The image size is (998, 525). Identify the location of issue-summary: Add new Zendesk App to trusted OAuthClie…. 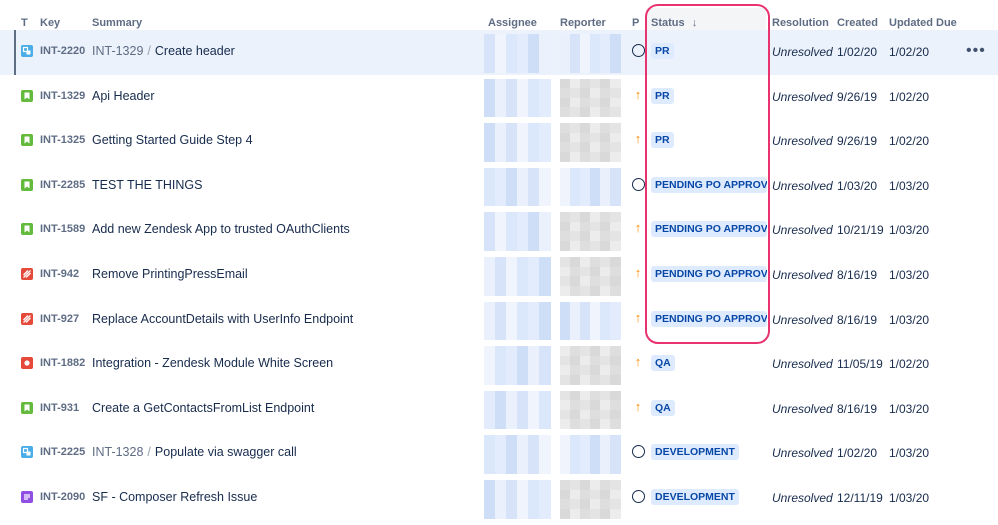
(221, 229).